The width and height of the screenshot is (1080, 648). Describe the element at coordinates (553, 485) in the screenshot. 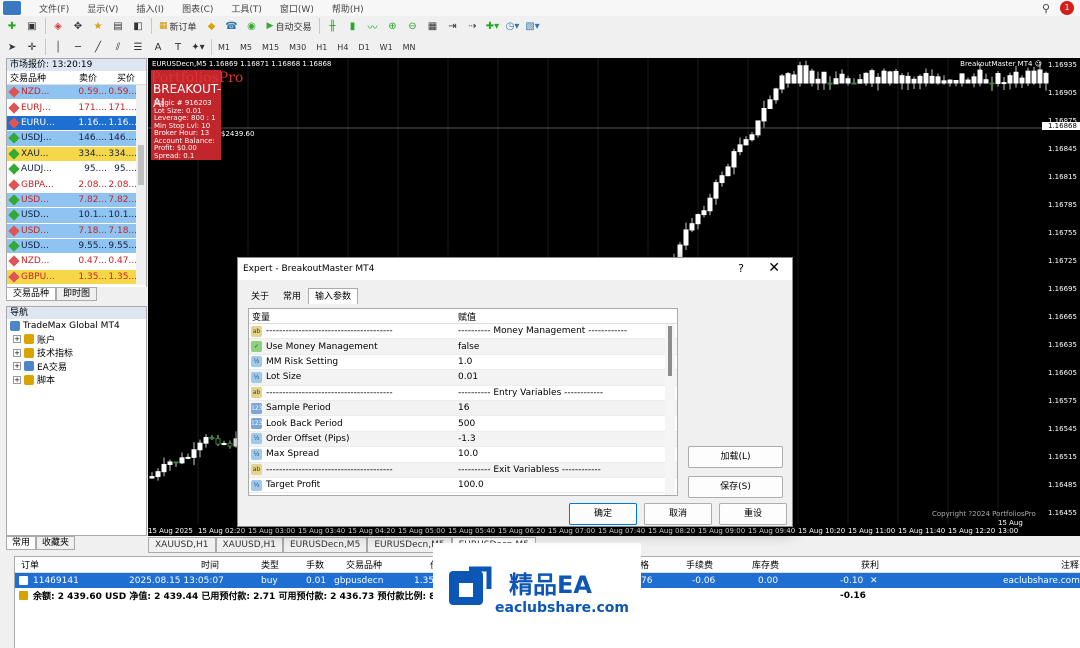

I see `parameter-value: 100.0` at that location.